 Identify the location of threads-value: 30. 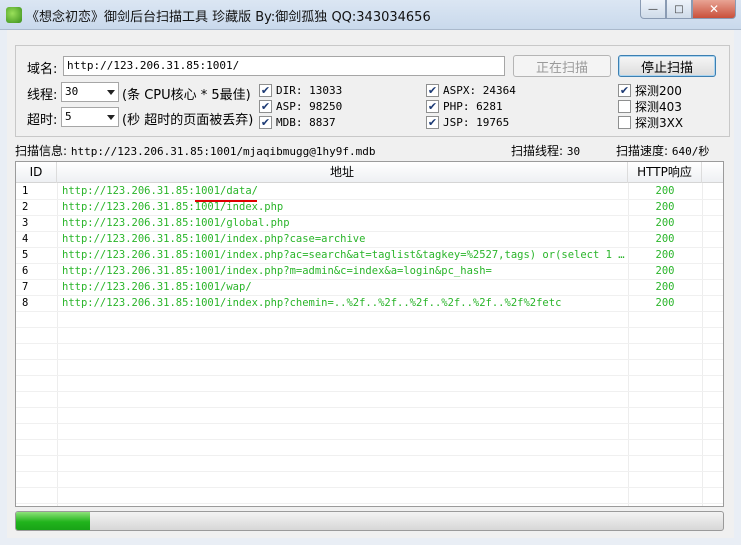
(72, 91).